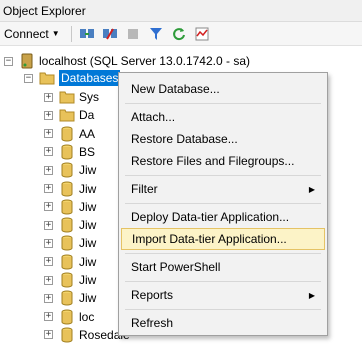 This screenshot has width=362, height=353. Describe the element at coordinates (144, 61) in the screenshot. I see `server-label: localhost (SQL Server 13.0.1742.0 - sa)` at that location.